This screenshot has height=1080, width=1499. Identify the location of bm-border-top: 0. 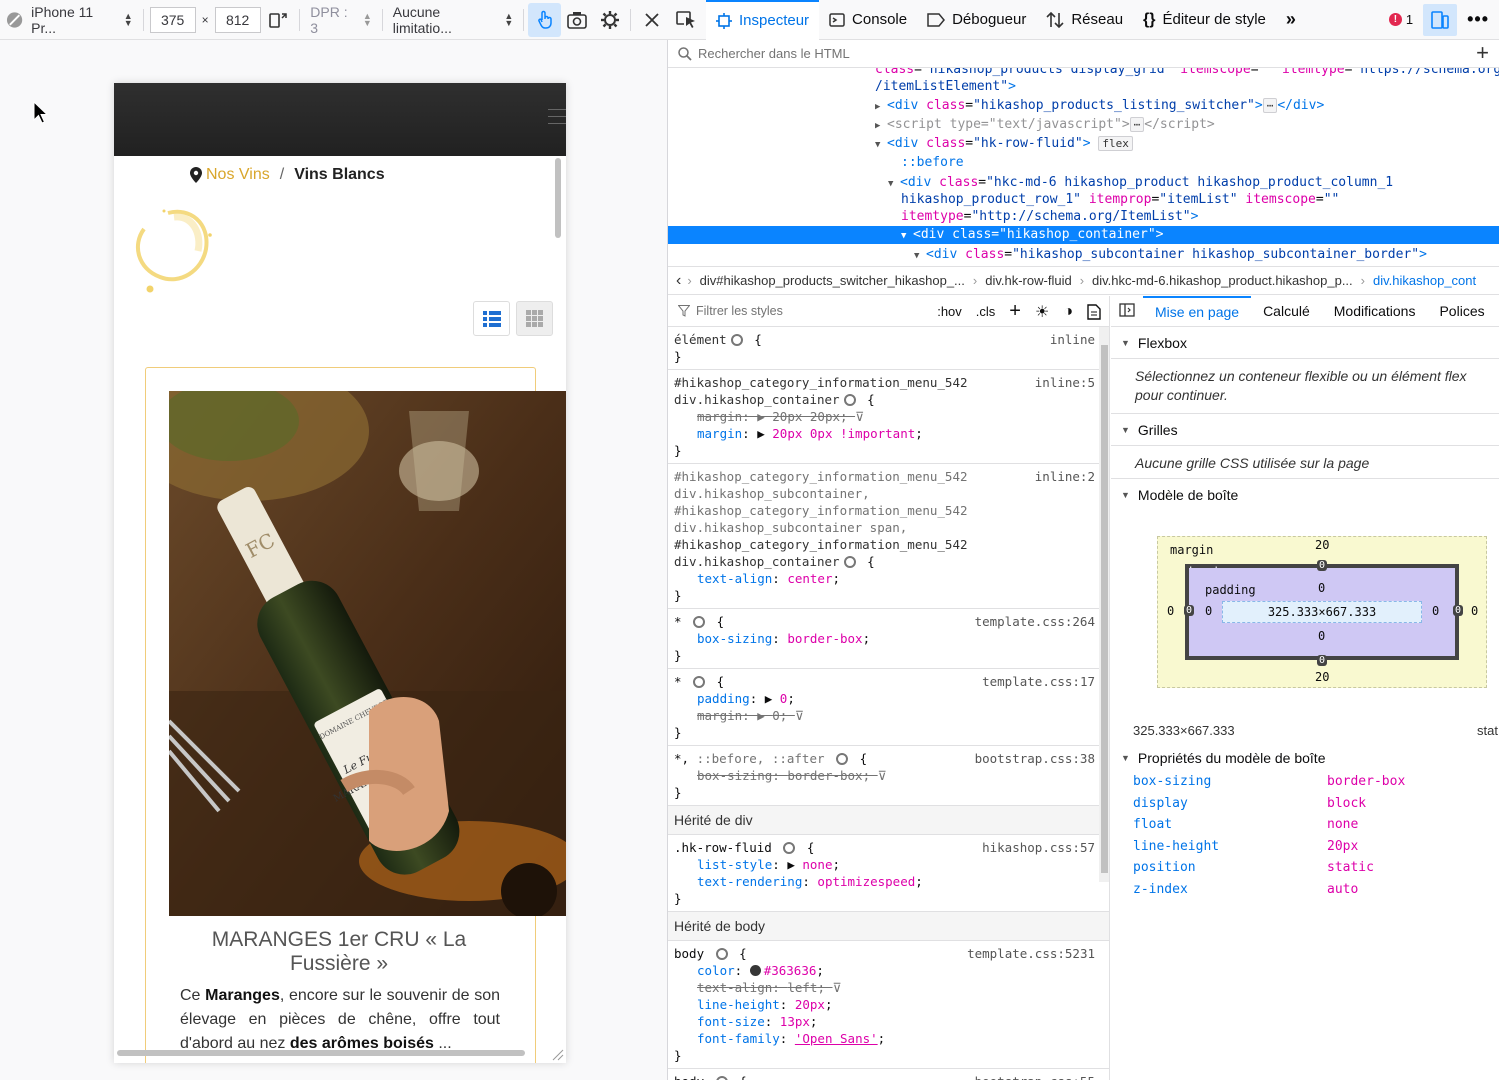
(1322, 565).